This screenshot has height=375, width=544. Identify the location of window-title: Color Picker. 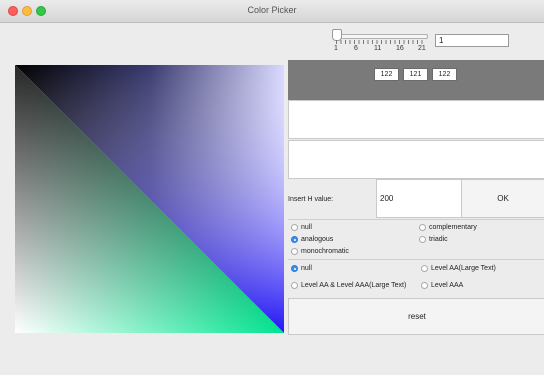
(272, 10).